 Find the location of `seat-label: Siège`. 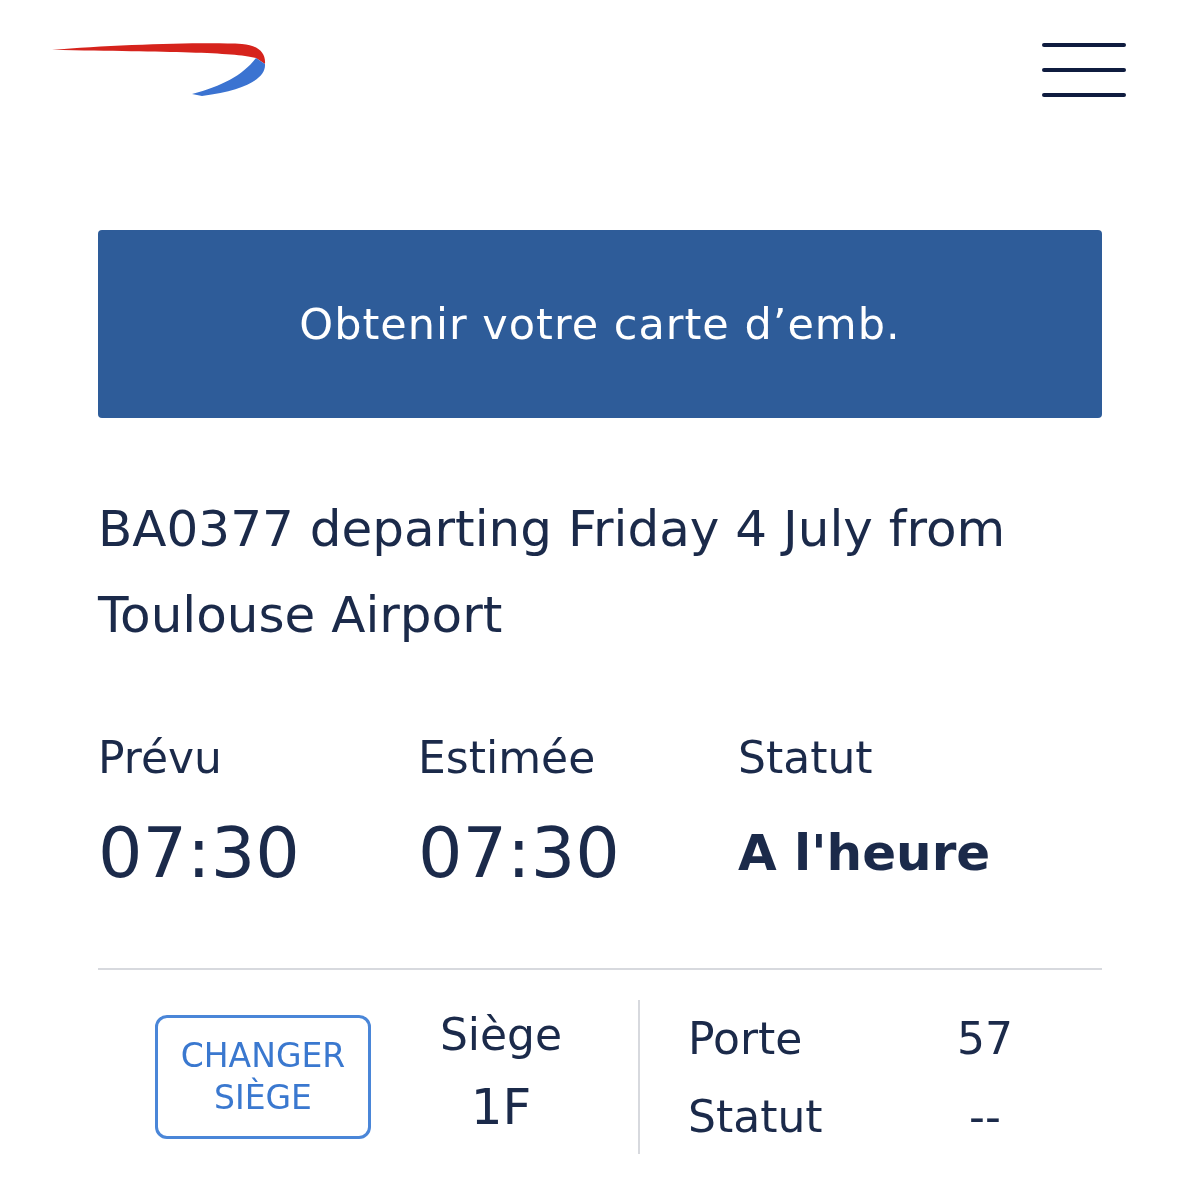

seat-label: Siège is located at coordinates (501, 1035).